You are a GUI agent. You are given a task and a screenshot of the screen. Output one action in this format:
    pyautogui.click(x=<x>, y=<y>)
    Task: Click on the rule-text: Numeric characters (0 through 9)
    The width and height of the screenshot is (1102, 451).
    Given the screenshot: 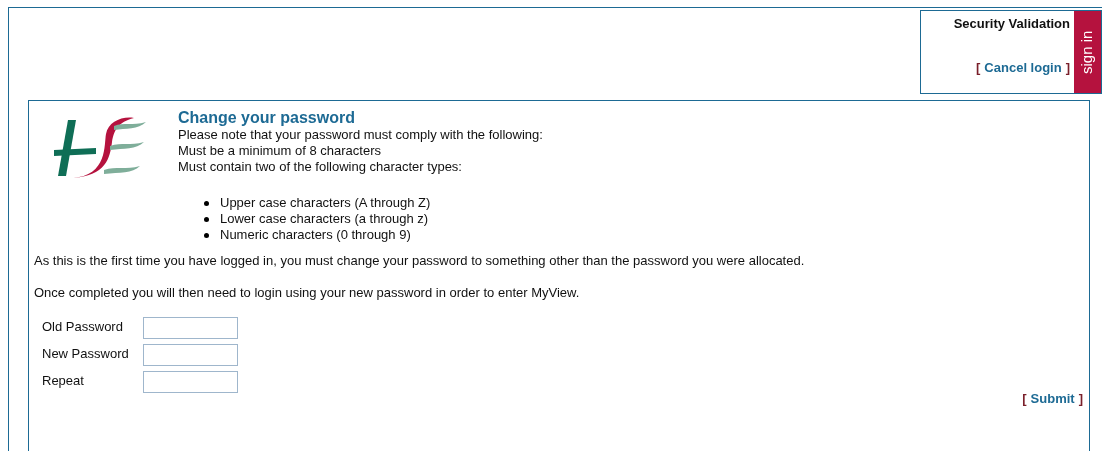 What is the action you would take?
    pyautogui.click(x=315, y=235)
    